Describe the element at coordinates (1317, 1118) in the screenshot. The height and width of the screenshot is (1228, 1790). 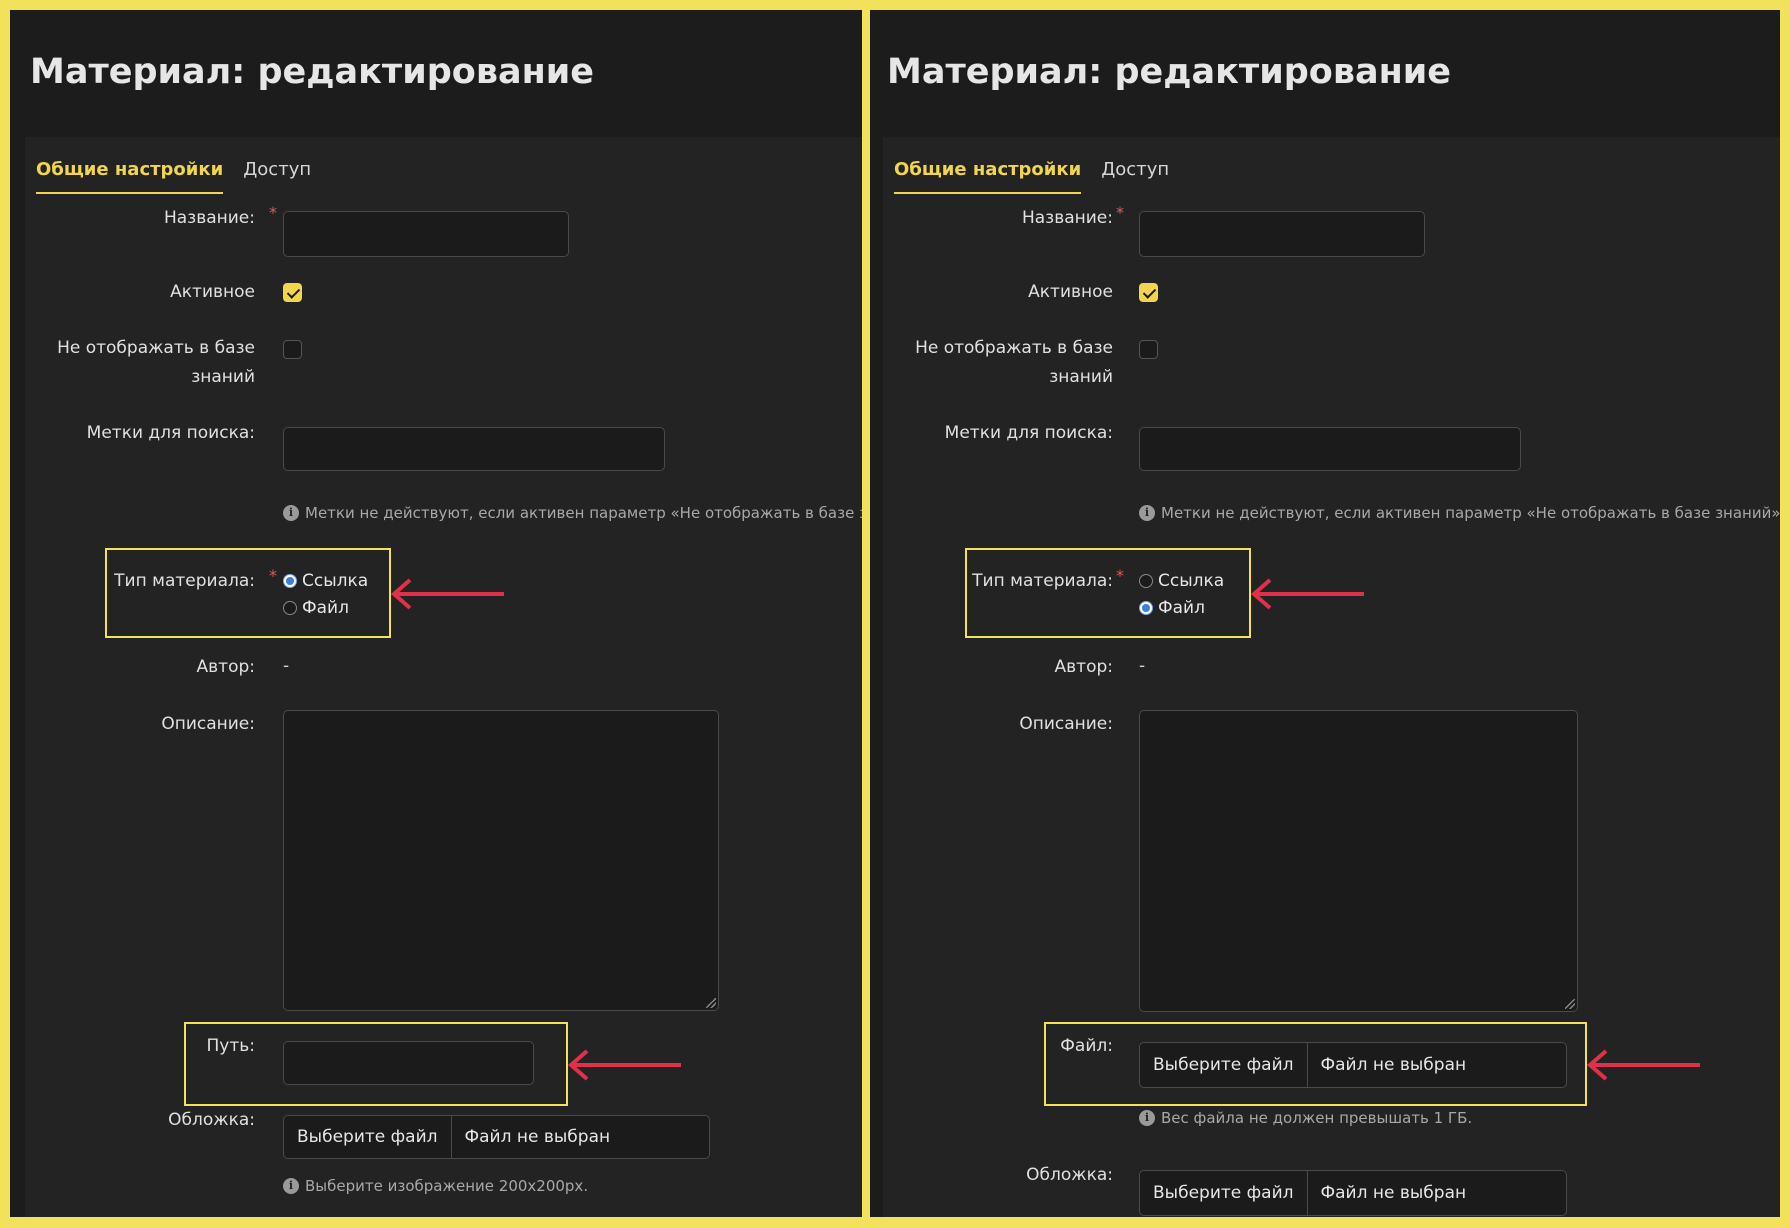
I see `file-hint-text: Вес файла не должен превышать 1 ГБ.` at that location.